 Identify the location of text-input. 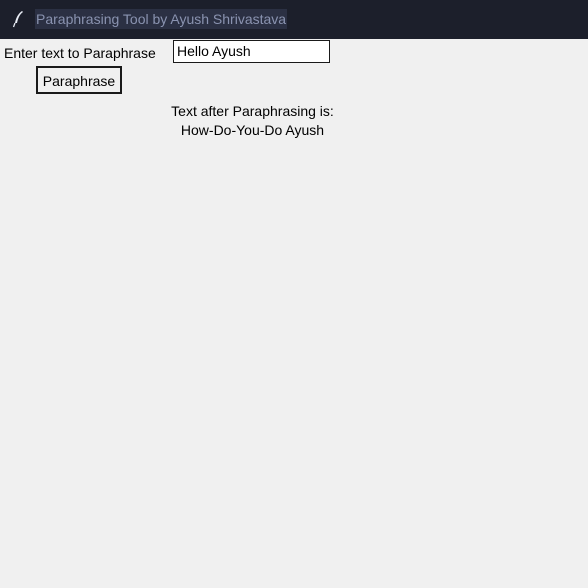
(251, 51).